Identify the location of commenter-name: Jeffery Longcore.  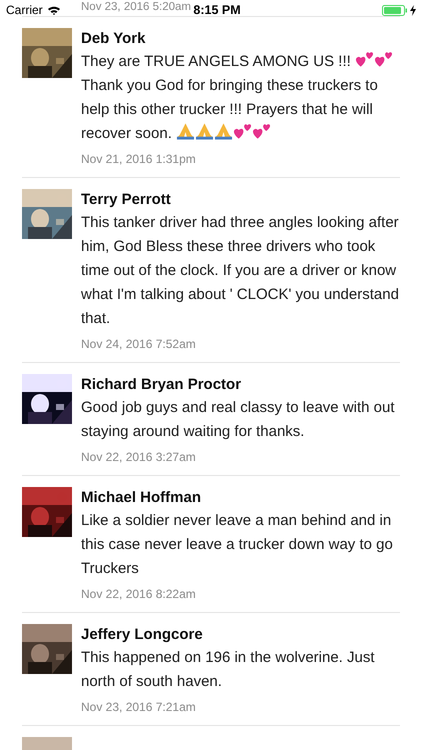
(142, 635).